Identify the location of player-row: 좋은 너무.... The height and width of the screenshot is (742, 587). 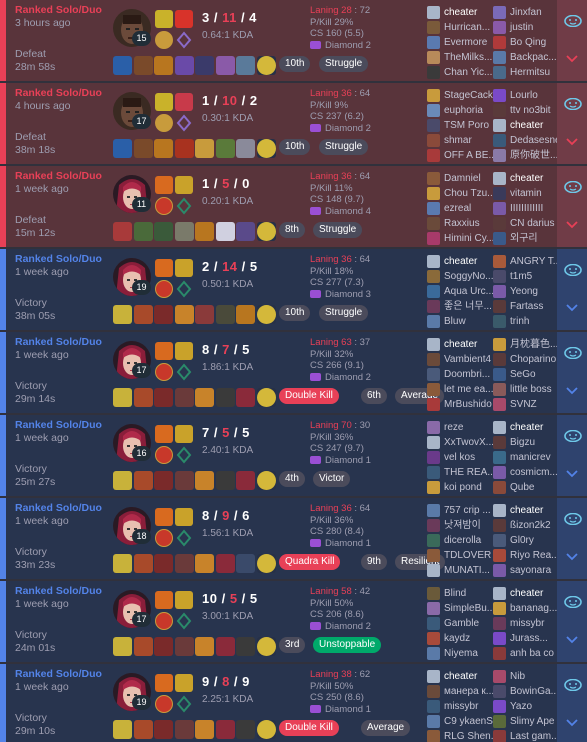
(460, 306).